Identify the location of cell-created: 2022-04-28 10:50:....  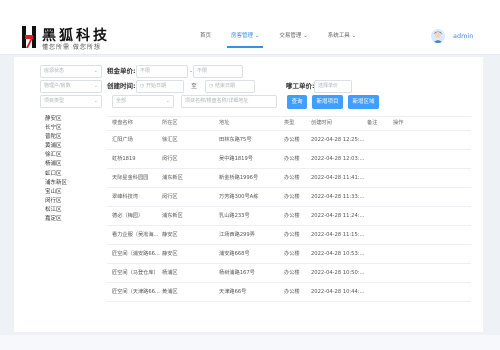
(338, 273).